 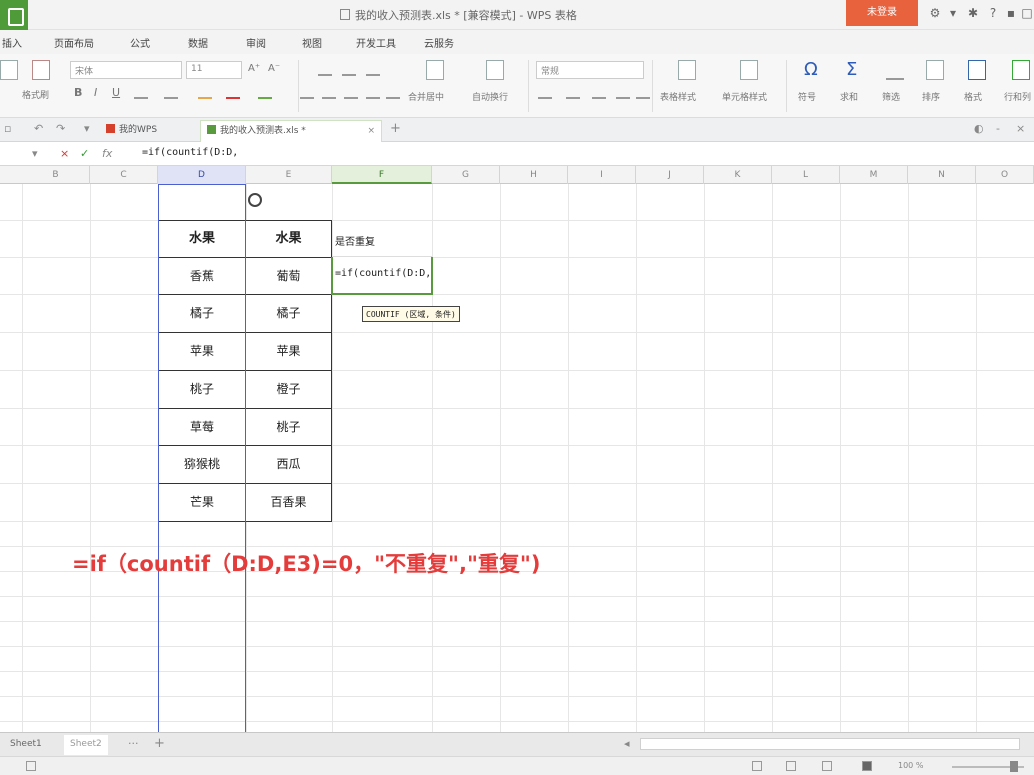 What do you see at coordinates (60, 128) in the screenshot?
I see `redo-icon: ↷` at bounding box center [60, 128].